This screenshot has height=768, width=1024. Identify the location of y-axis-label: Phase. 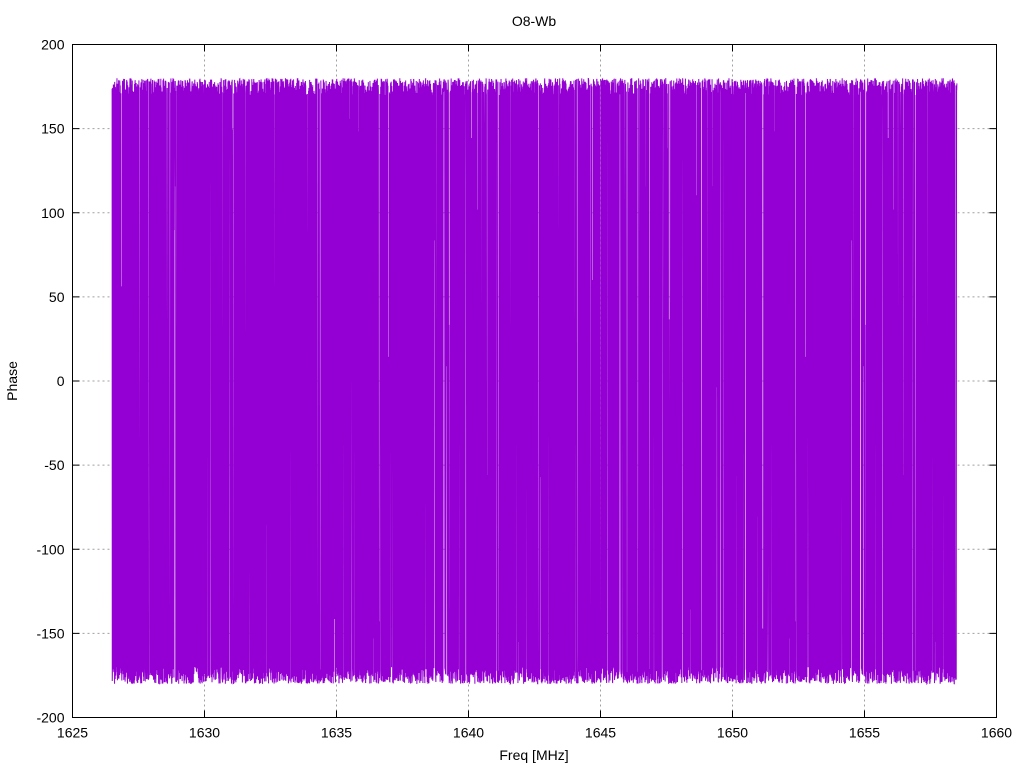
(12, 381).